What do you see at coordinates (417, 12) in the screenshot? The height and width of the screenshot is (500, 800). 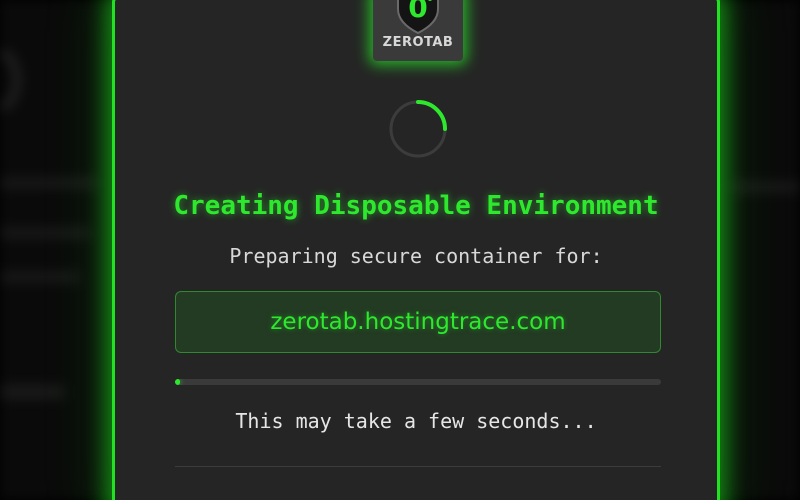 I see `shield-glyph: 0` at bounding box center [417, 12].